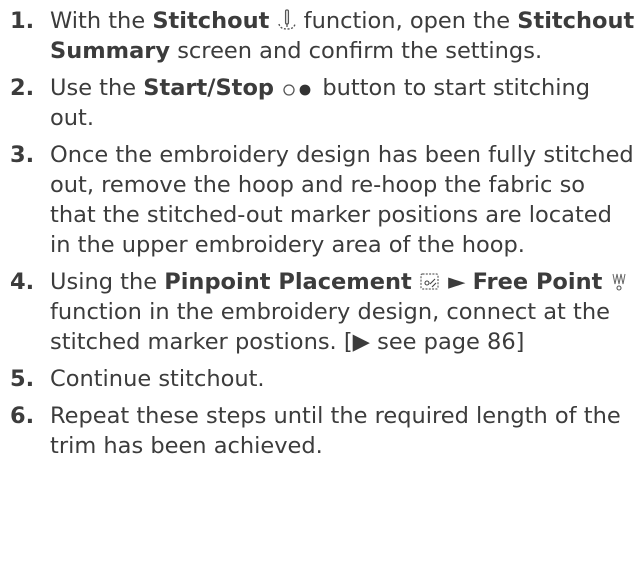 The height and width of the screenshot is (564, 641). Describe the element at coordinates (447, 342) in the screenshot. I see `see-page-link: see page 86]` at that location.